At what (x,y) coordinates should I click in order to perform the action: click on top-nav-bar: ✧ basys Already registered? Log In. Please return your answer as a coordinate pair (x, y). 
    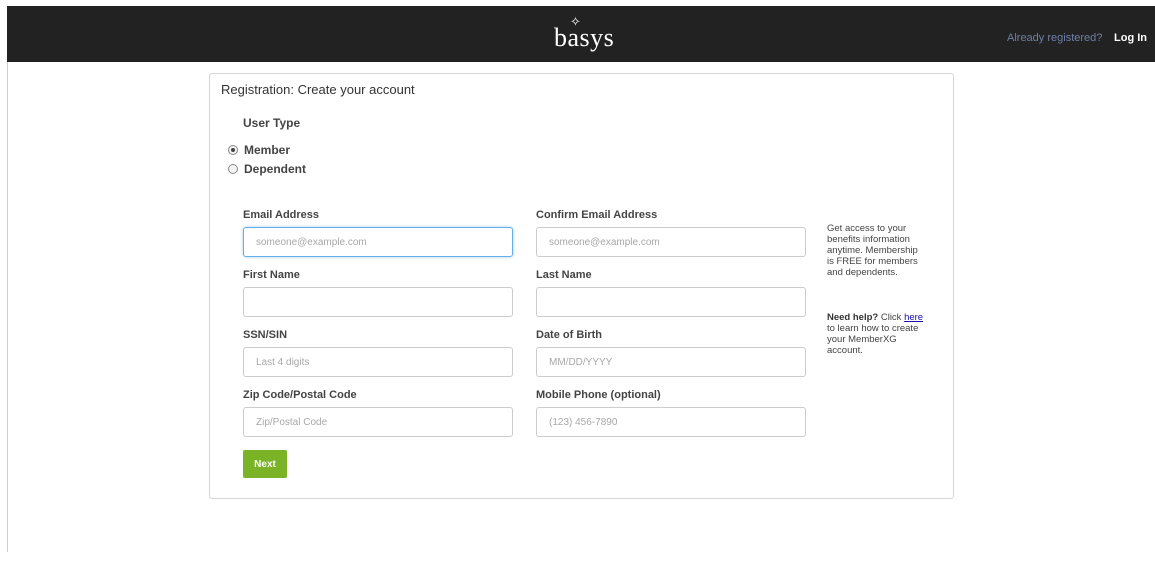
    Looking at the image, I should click on (581, 34).